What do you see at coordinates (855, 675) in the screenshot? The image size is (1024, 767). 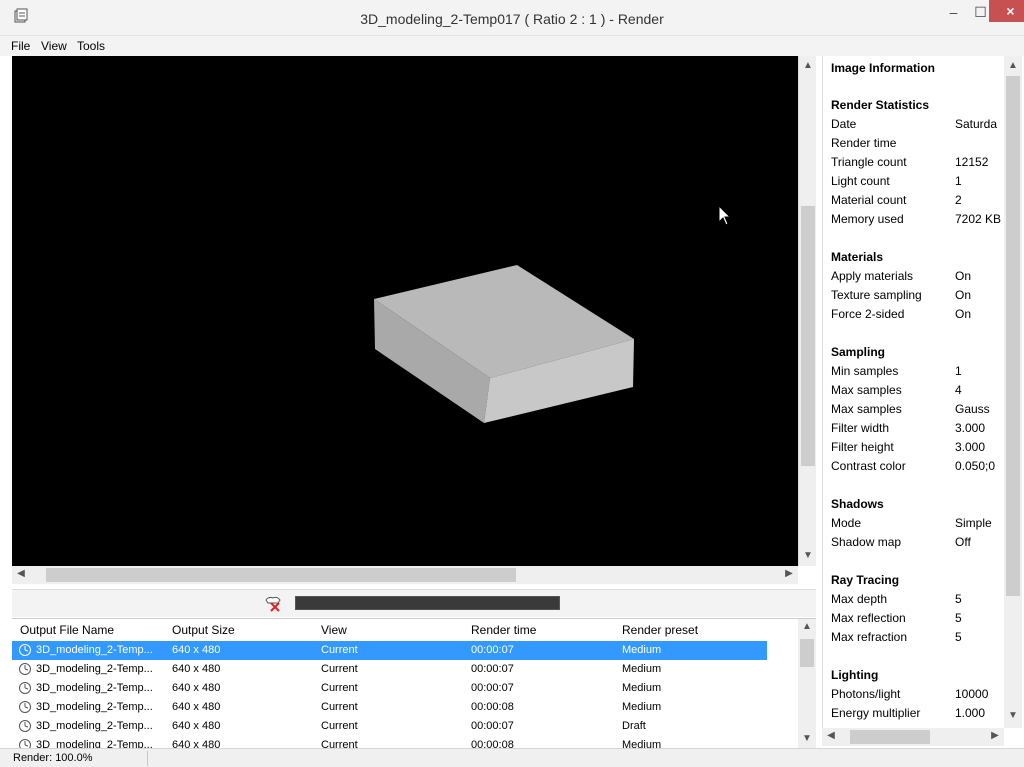 I see `section-heading: Lighting` at bounding box center [855, 675].